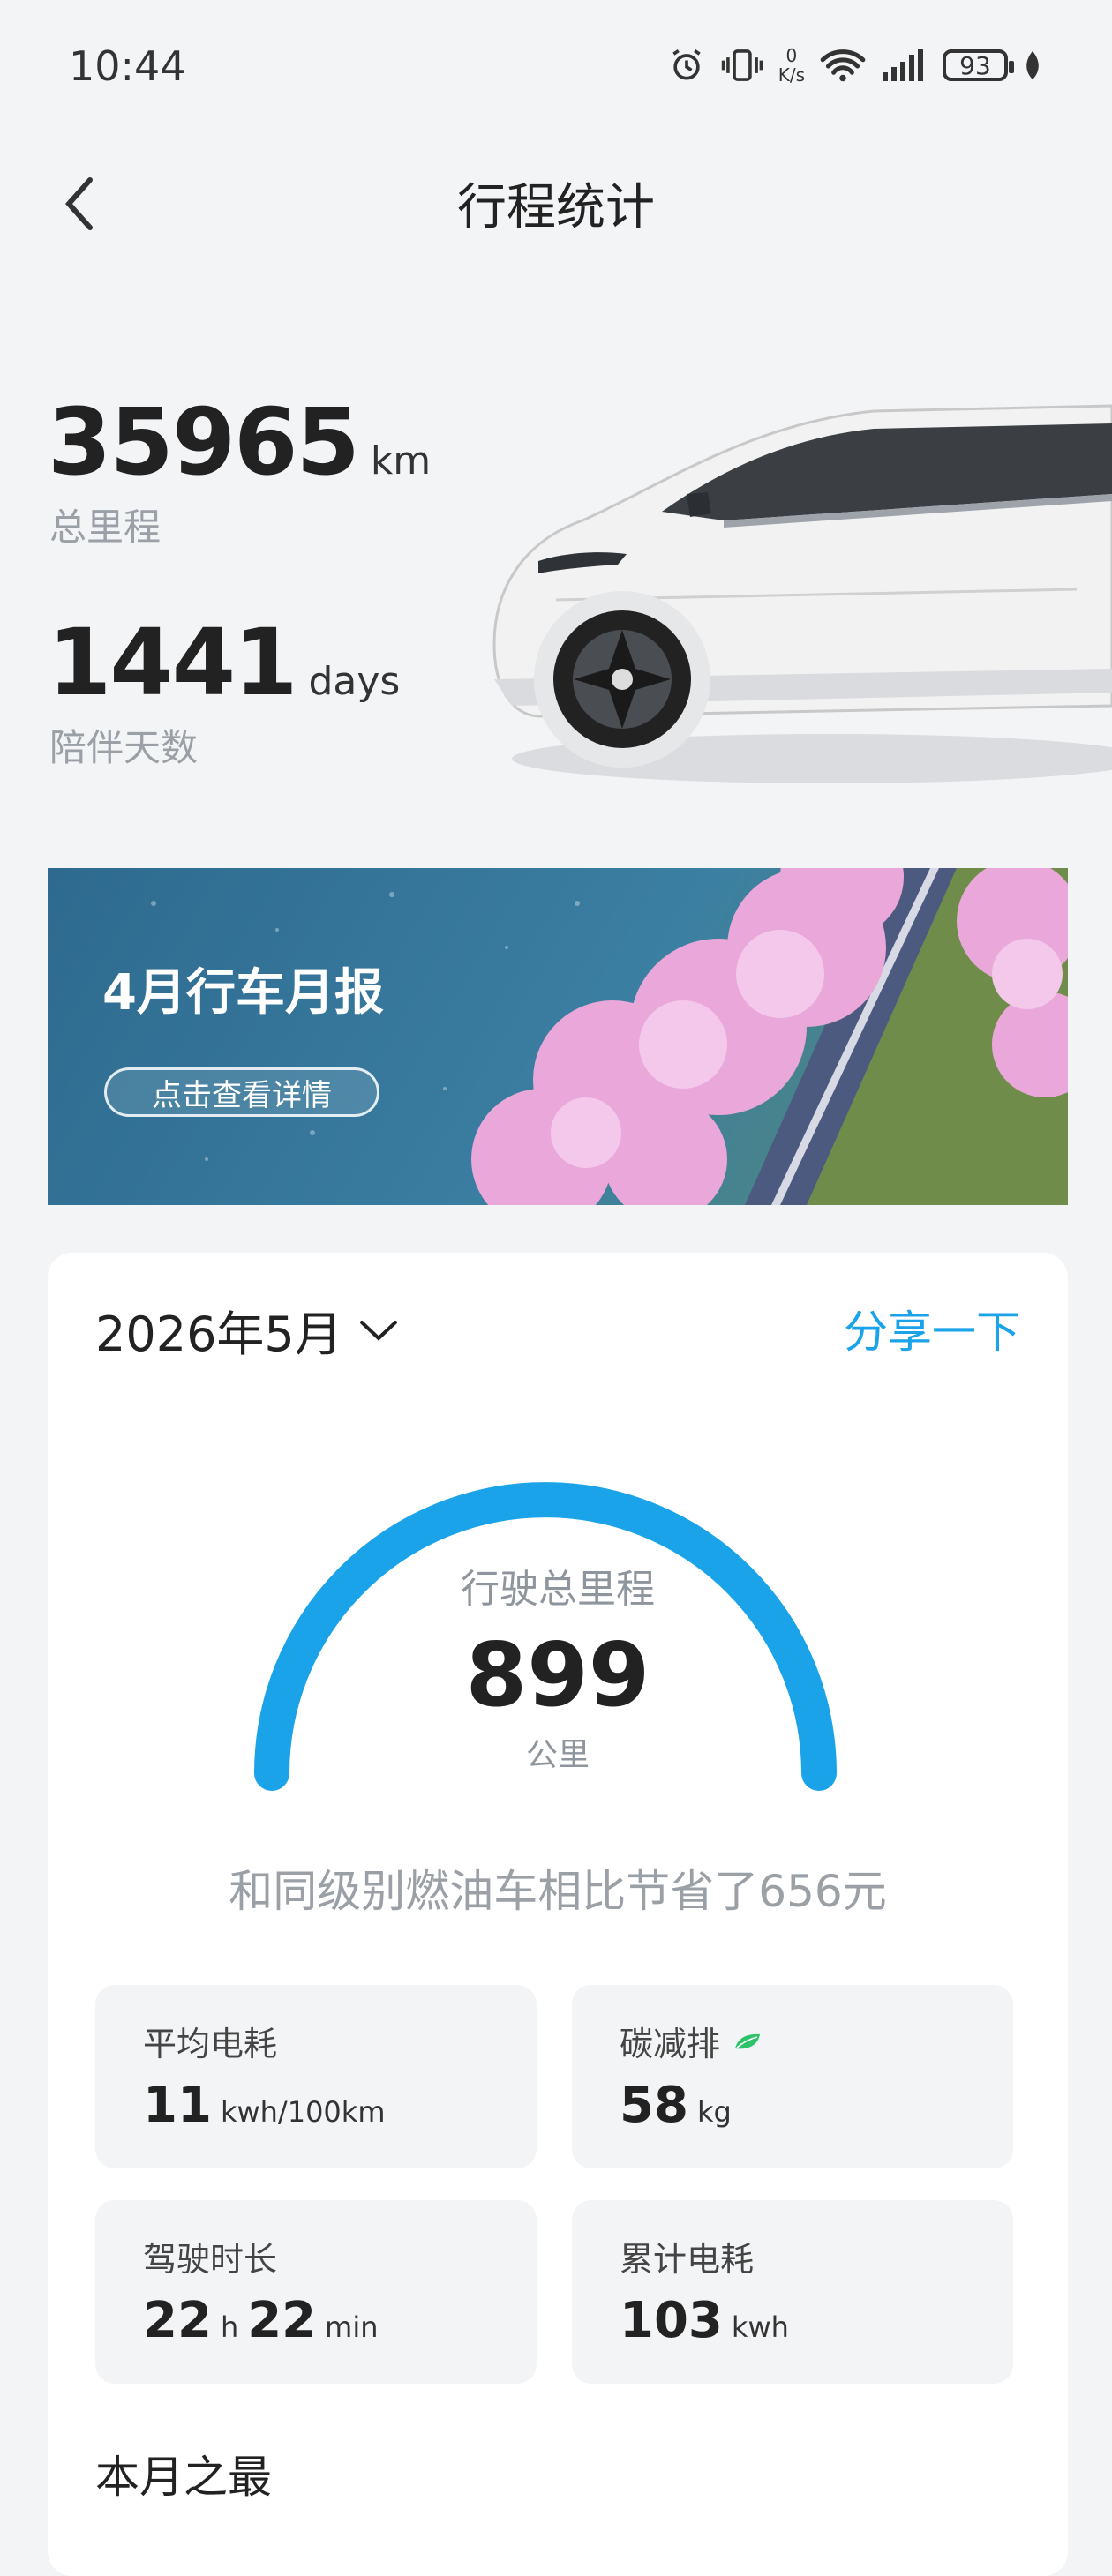  Describe the element at coordinates (316, 2076) in the screenshot. I see `avg-consumption-tile: 平均电耗 11 kwh/100km` at that location.